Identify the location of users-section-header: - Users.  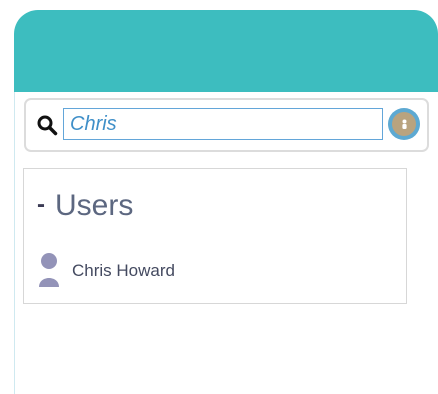
(85, 206).